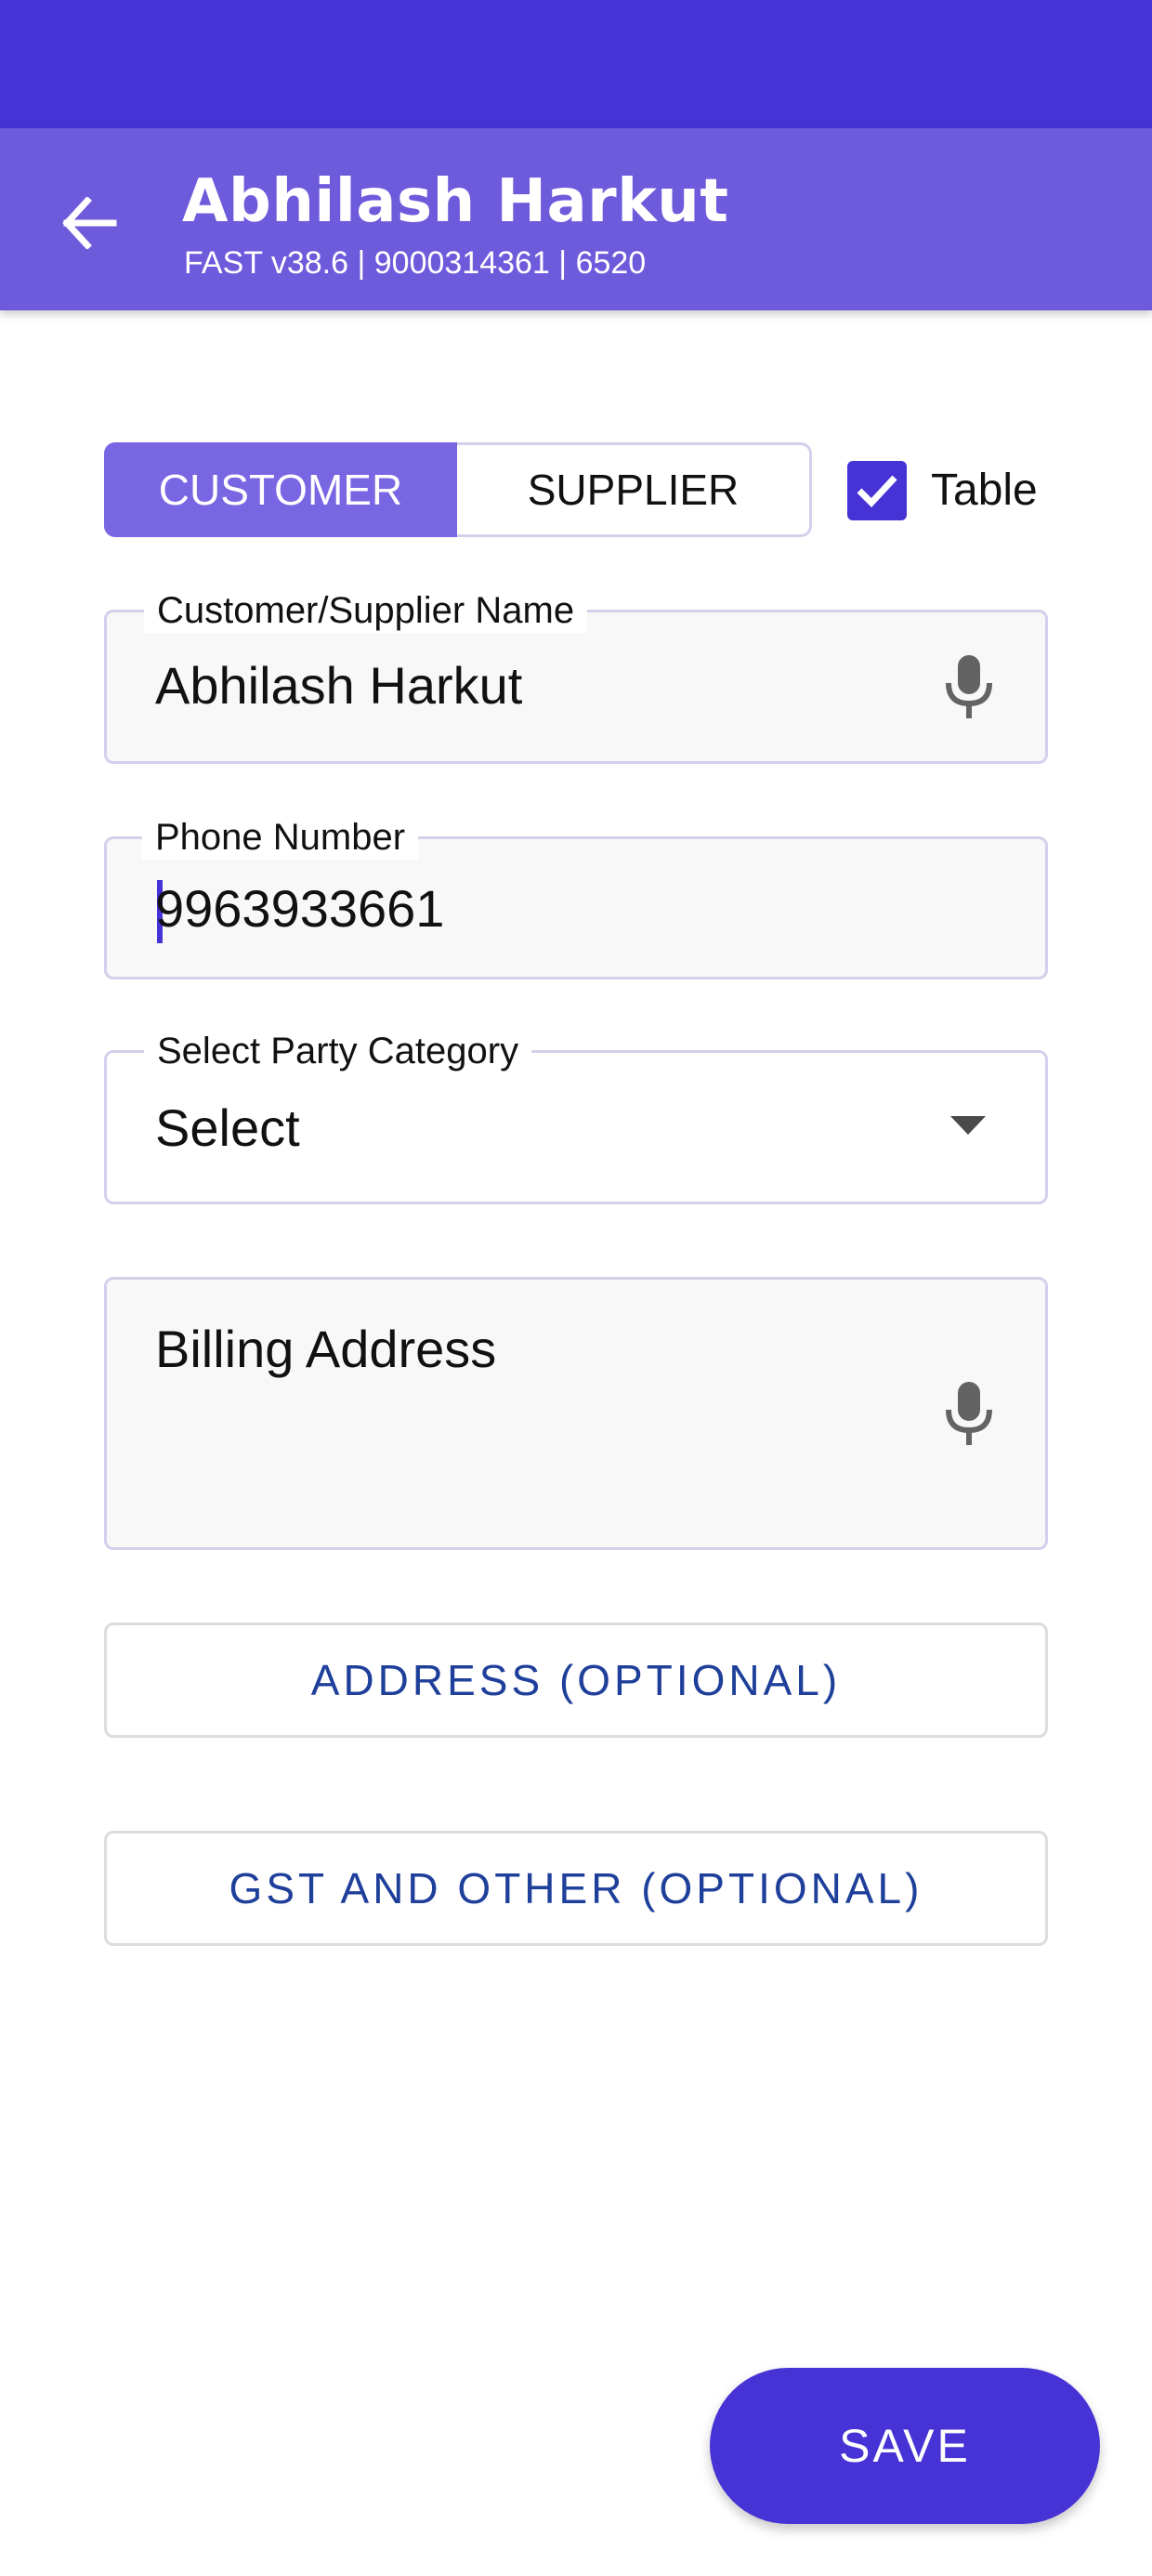 The width and height of the screenshot is (1152, 2576). Describe the element at coordinates (576, 676) in the screenshot. I see `name-field: Customer/Supplier Name Abhilash Harkut` at that location.